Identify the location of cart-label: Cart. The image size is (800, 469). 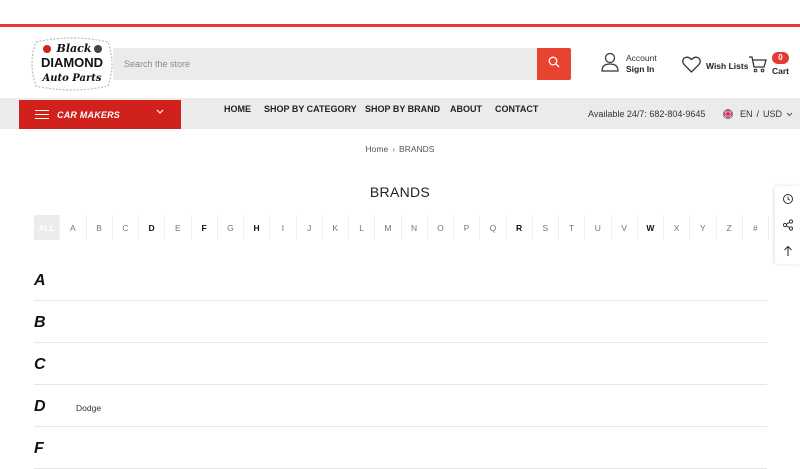
(781, 71).